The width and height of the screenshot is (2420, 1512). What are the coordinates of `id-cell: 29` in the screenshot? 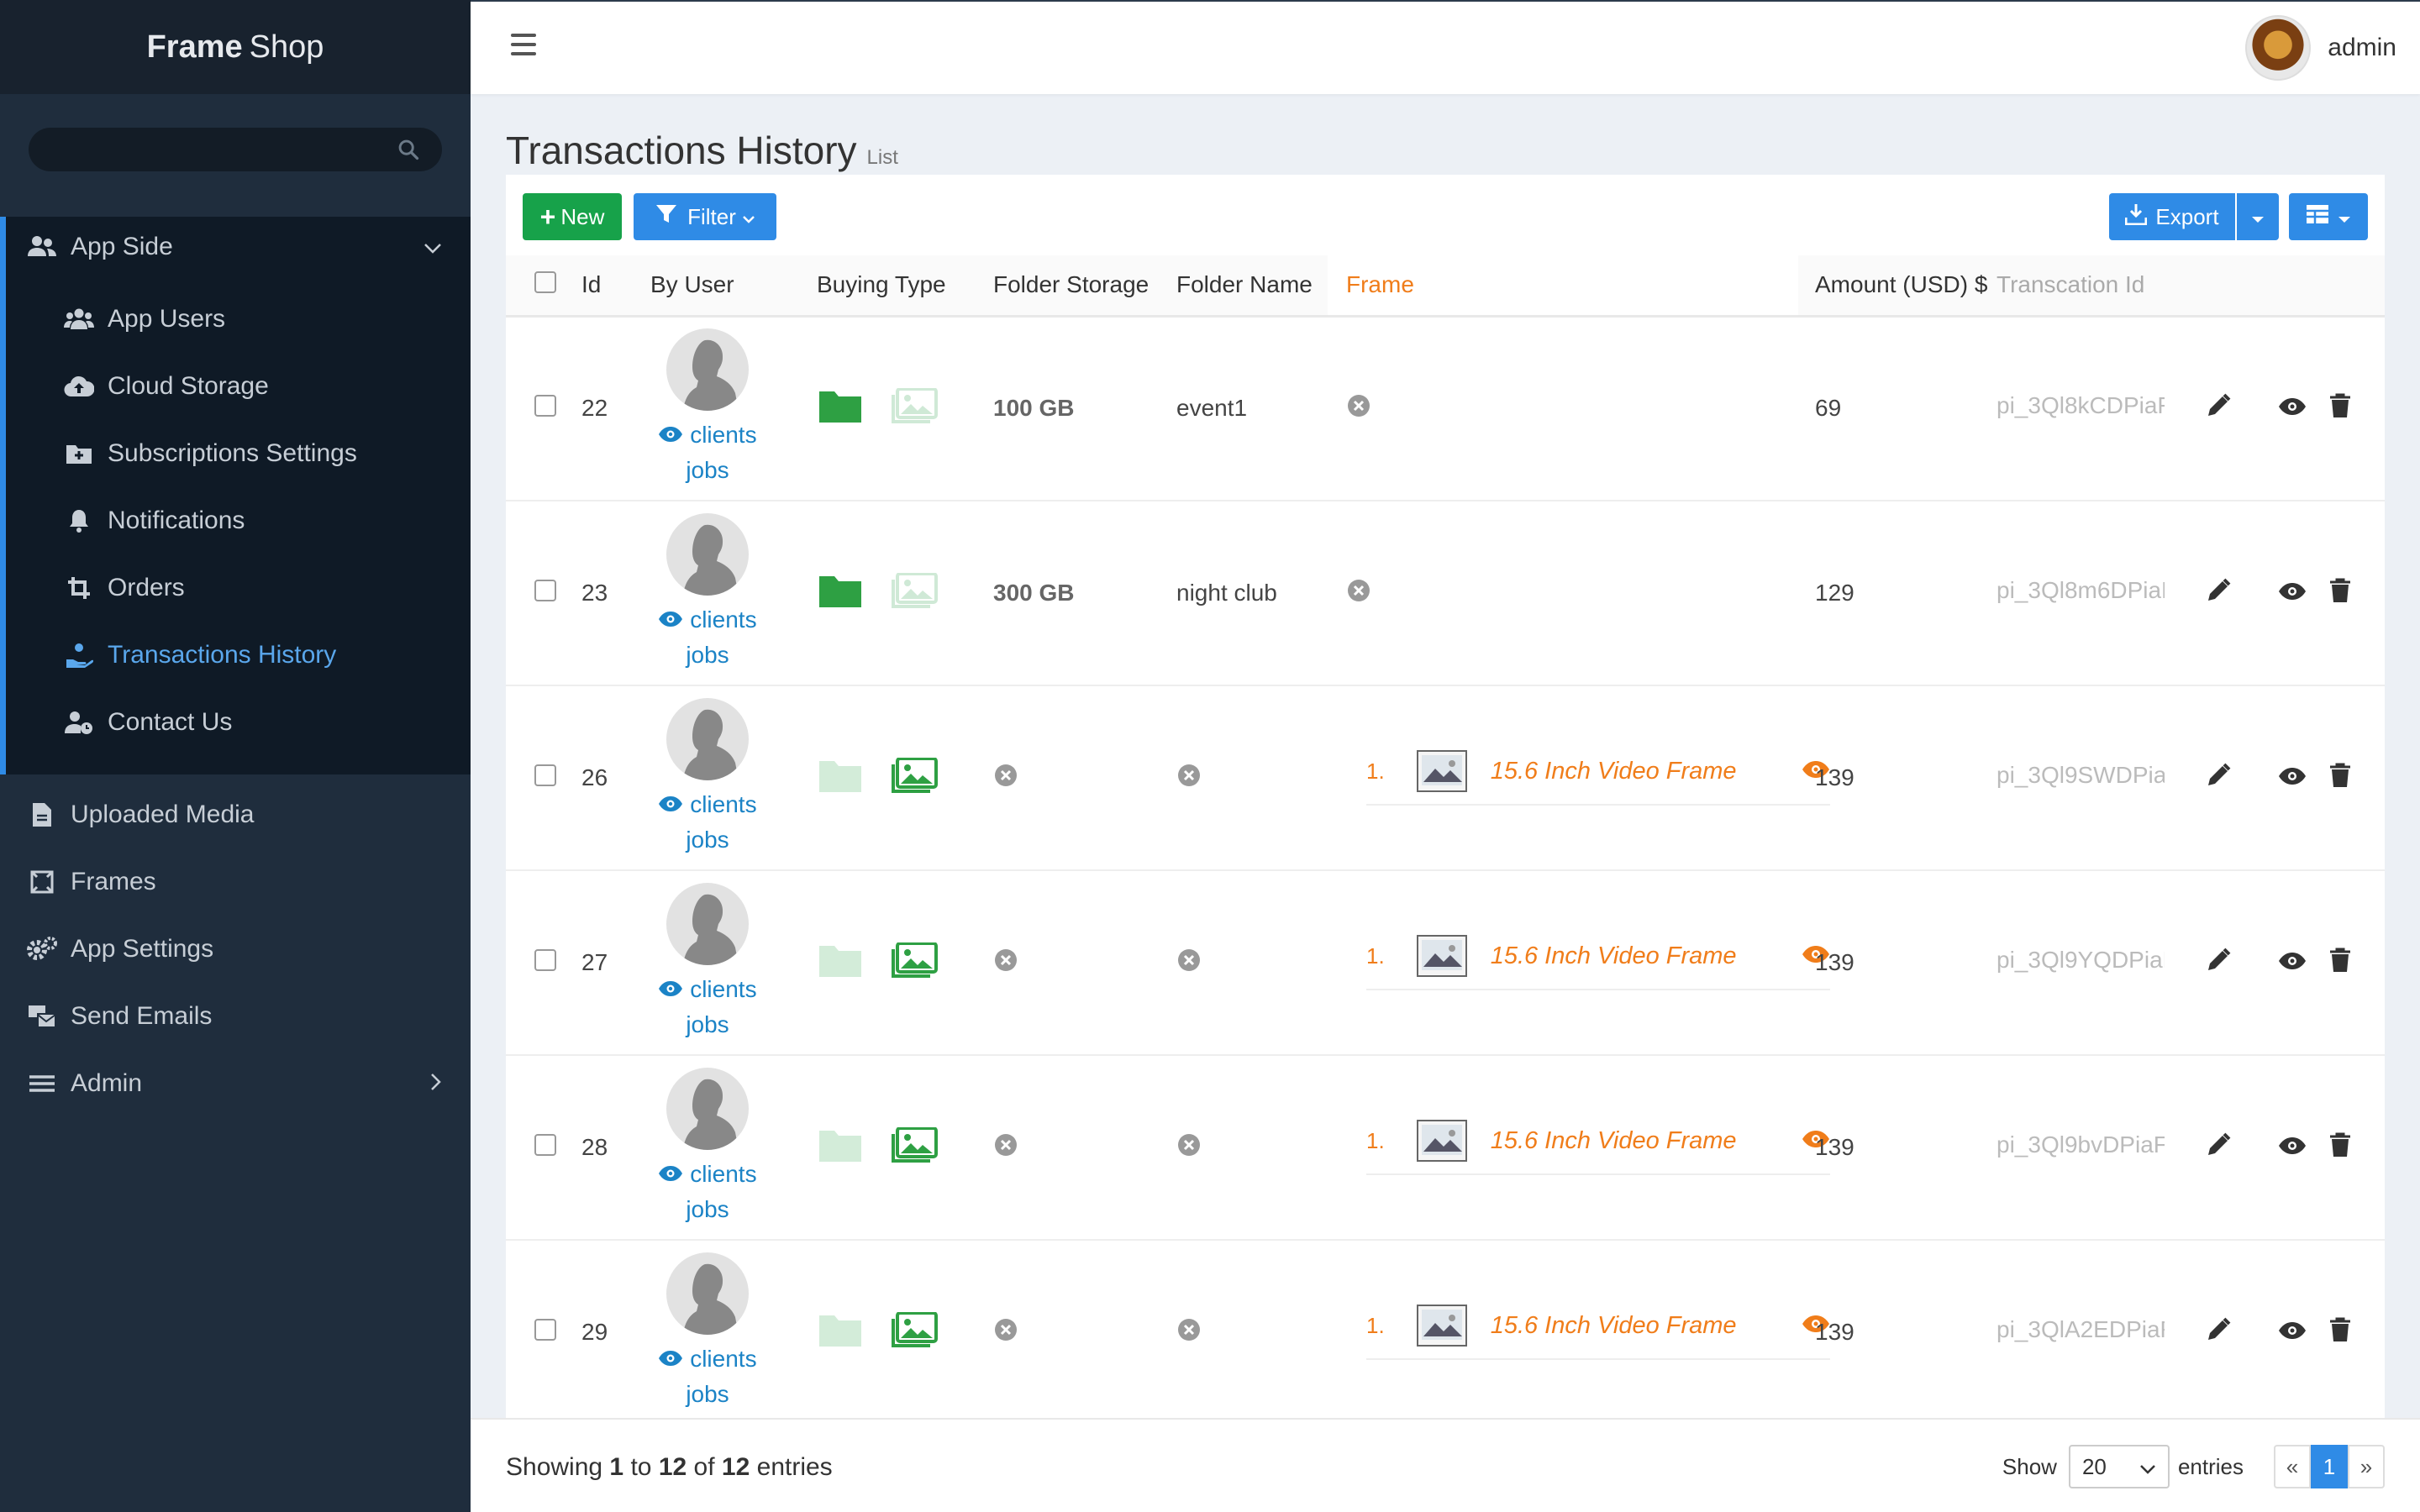 It's located at (603, 1329).